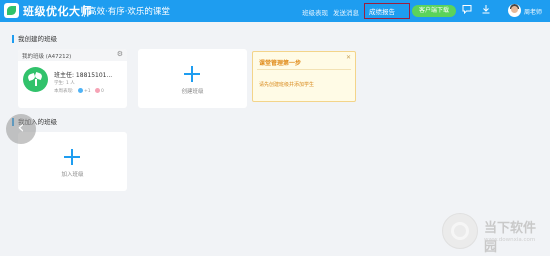  What do you see at coordinates (72, 175) in the screenshot?
I see `join-class-label: 加入班级` at bounding box center [72, 175].